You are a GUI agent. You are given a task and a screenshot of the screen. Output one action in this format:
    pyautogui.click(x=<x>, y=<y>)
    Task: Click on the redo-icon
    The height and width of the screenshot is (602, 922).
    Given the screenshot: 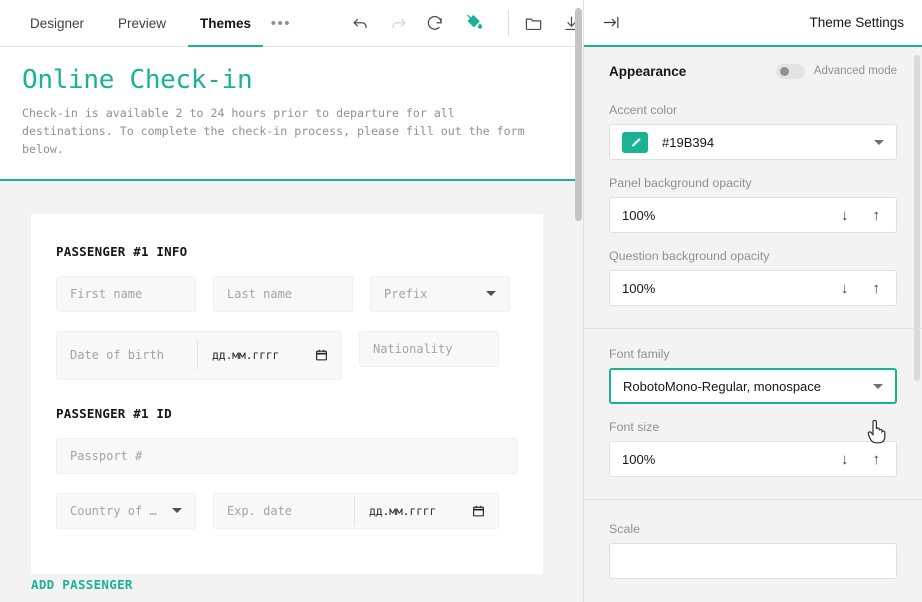 What is the action you would take?
    pyautogui.click(x=398, y=23)
    